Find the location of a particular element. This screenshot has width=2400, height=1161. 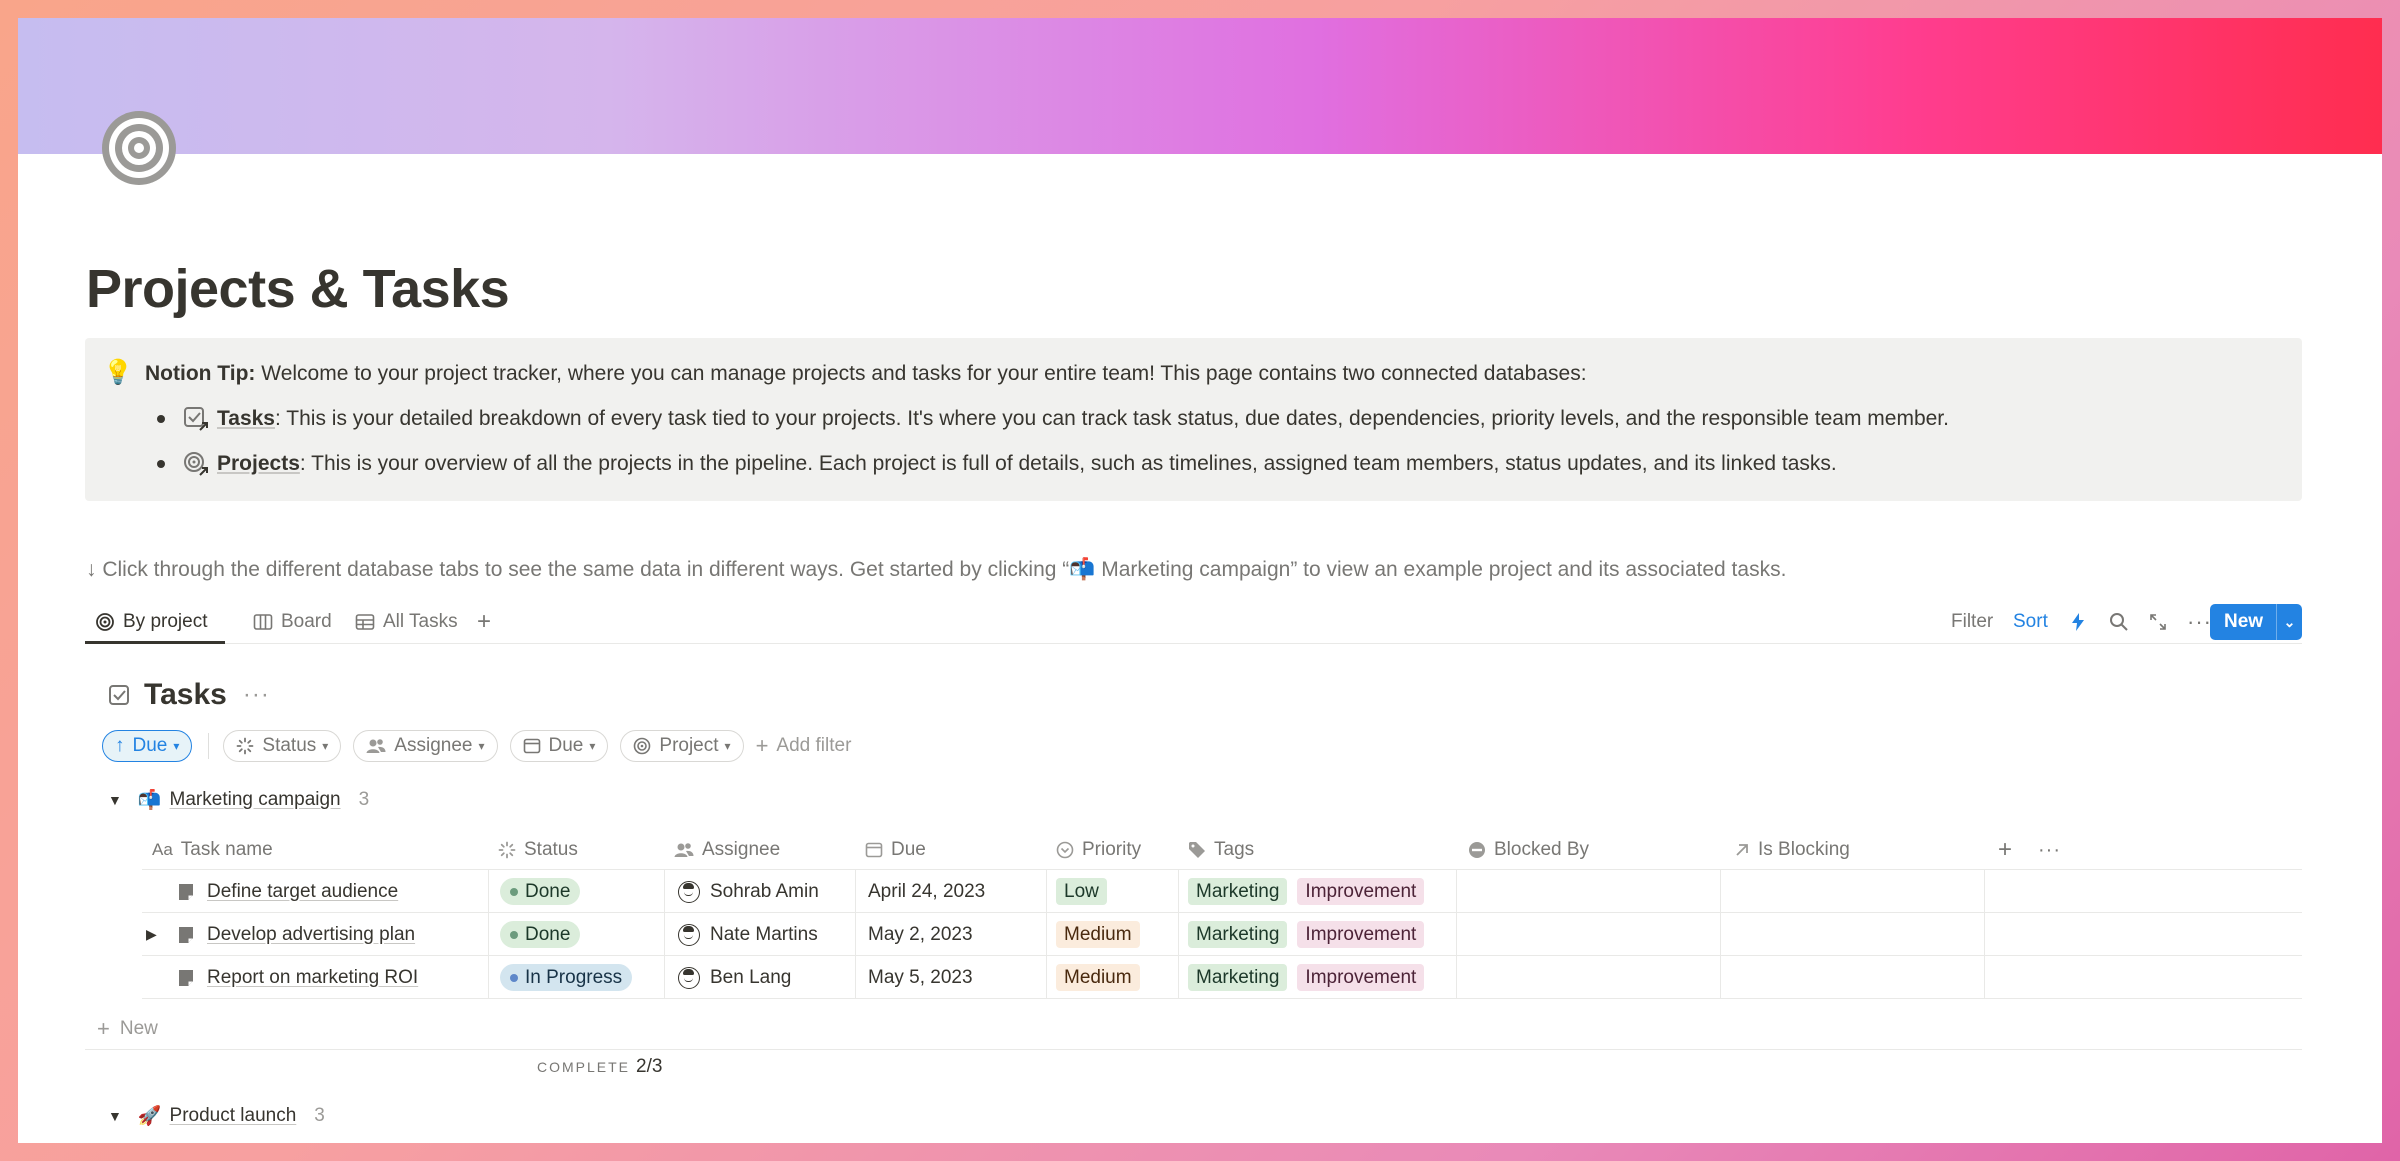

more-options-icon: ··· is located at coordinates (2199, 622).